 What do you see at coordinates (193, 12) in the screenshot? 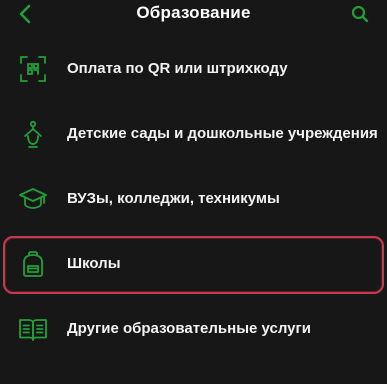
I see `page-title: Образование` at bounding box center [193, 12].